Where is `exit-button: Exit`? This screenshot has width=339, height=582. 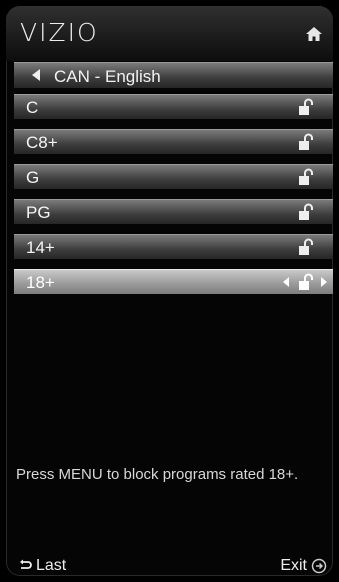 exit-button: Exit is located at coordinates (303, 566).